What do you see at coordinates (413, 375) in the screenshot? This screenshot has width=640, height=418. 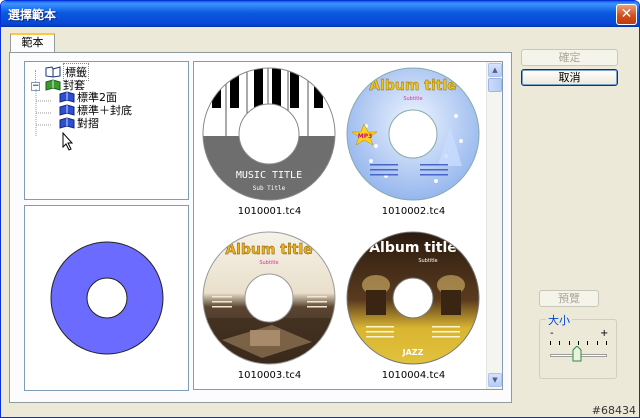 I see `template-filename: 1010004.tc4` at bounding box center [413, 375].